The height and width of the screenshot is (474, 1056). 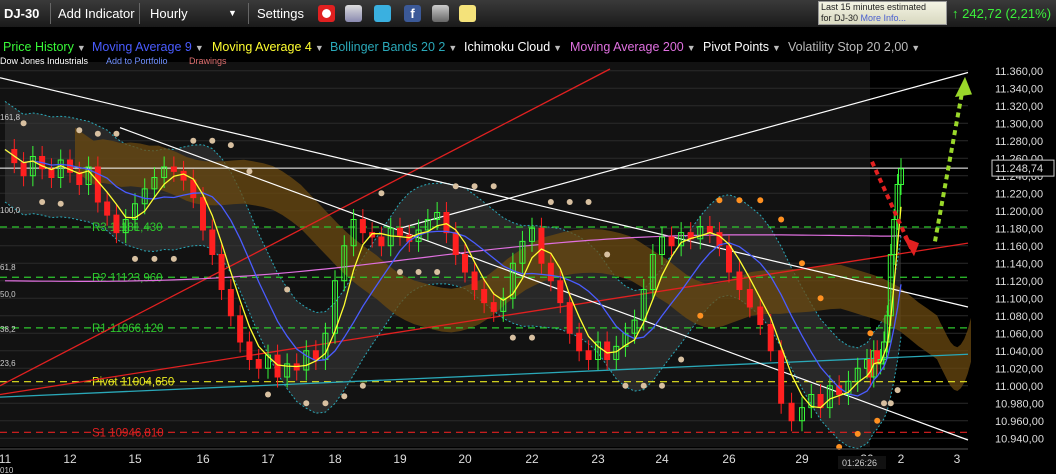 I want to click on x-tick-label: 17, so click(x=268, y=459).